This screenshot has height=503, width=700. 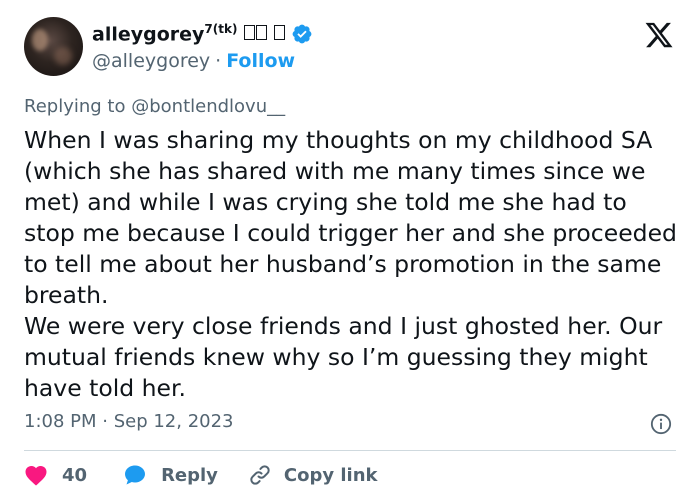 What do you see at coordinates (75, 106) in the screenshot?
I see `replying-to-label: Replying to` at bounding box center [75, 106].